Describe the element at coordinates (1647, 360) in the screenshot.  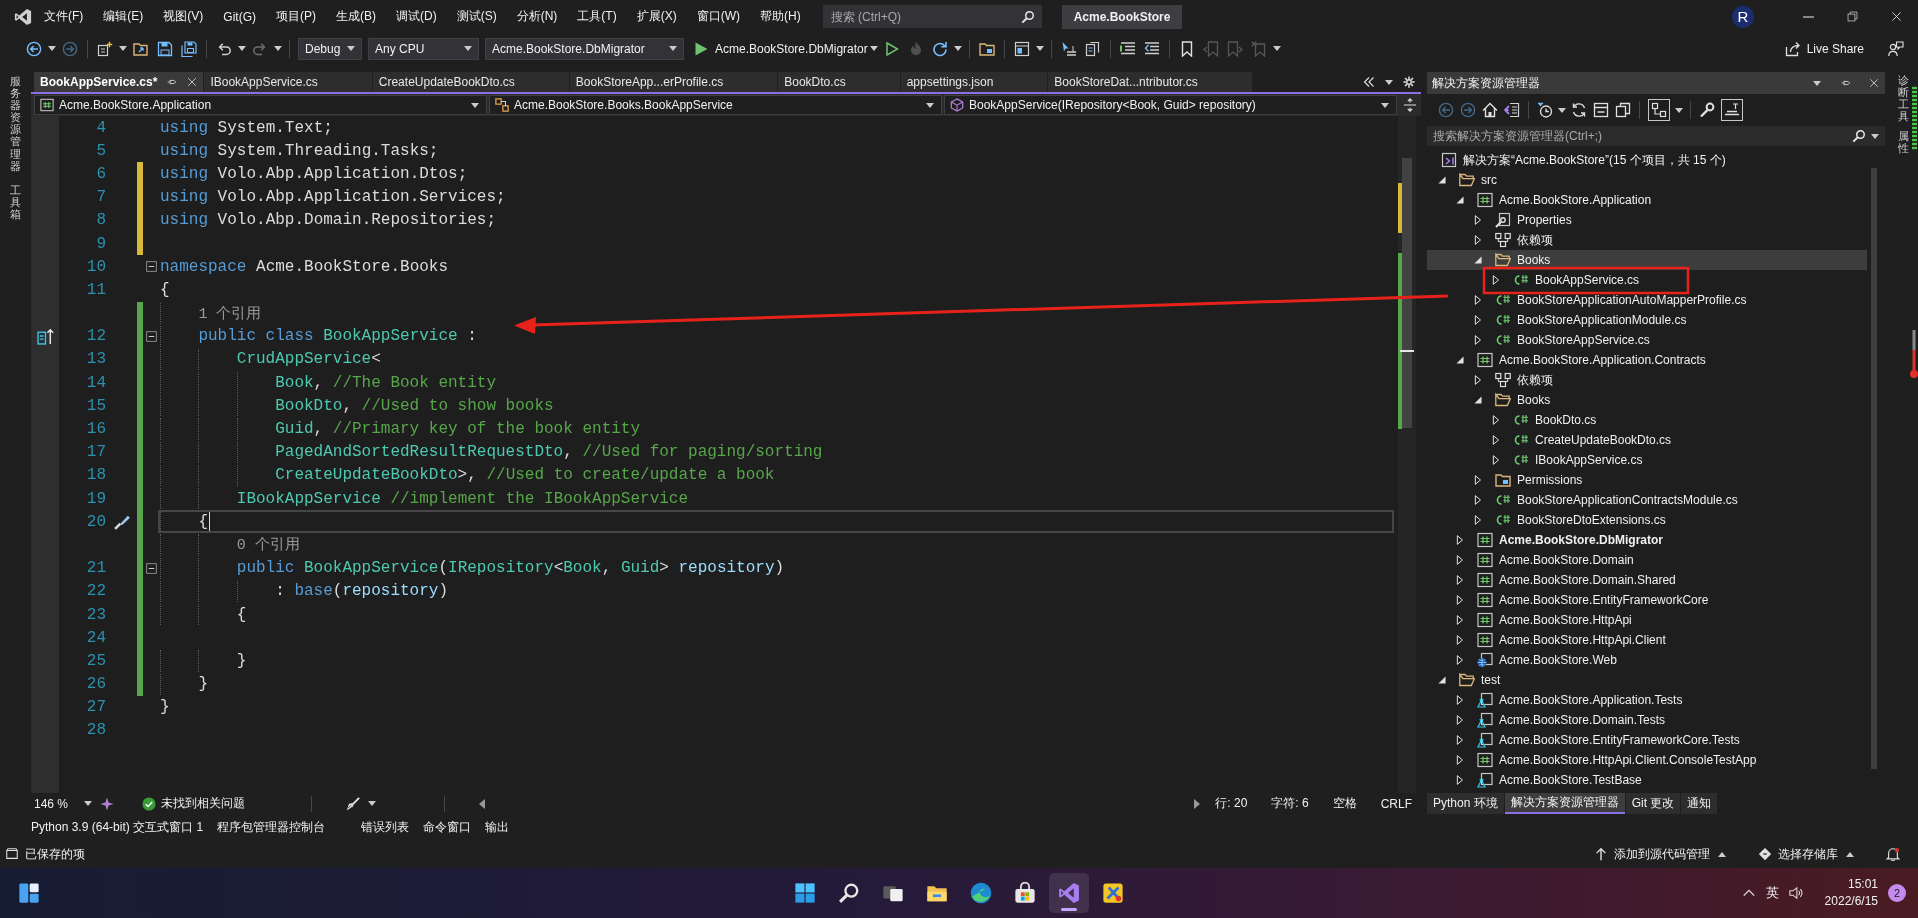
I see `tree-item: Acme.BookStore.Application.Contracts` at that location.